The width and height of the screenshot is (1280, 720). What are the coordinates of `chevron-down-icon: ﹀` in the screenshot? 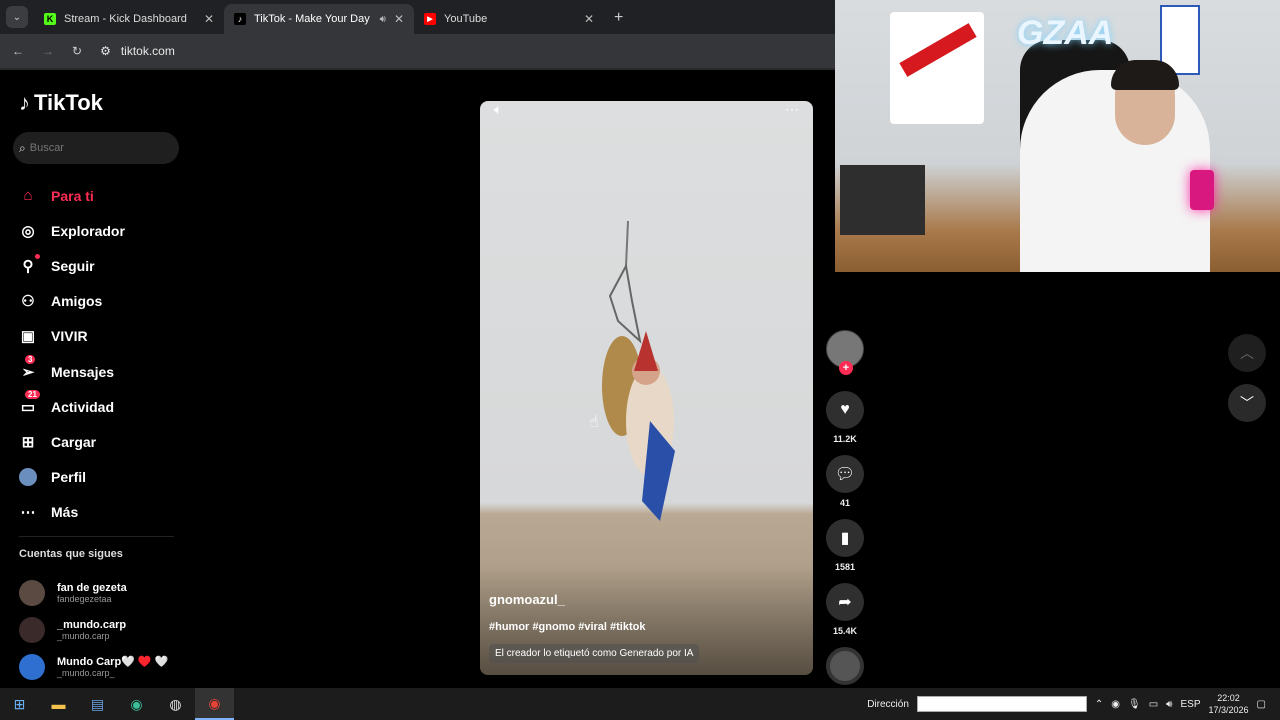 It's located at (1247, 403).